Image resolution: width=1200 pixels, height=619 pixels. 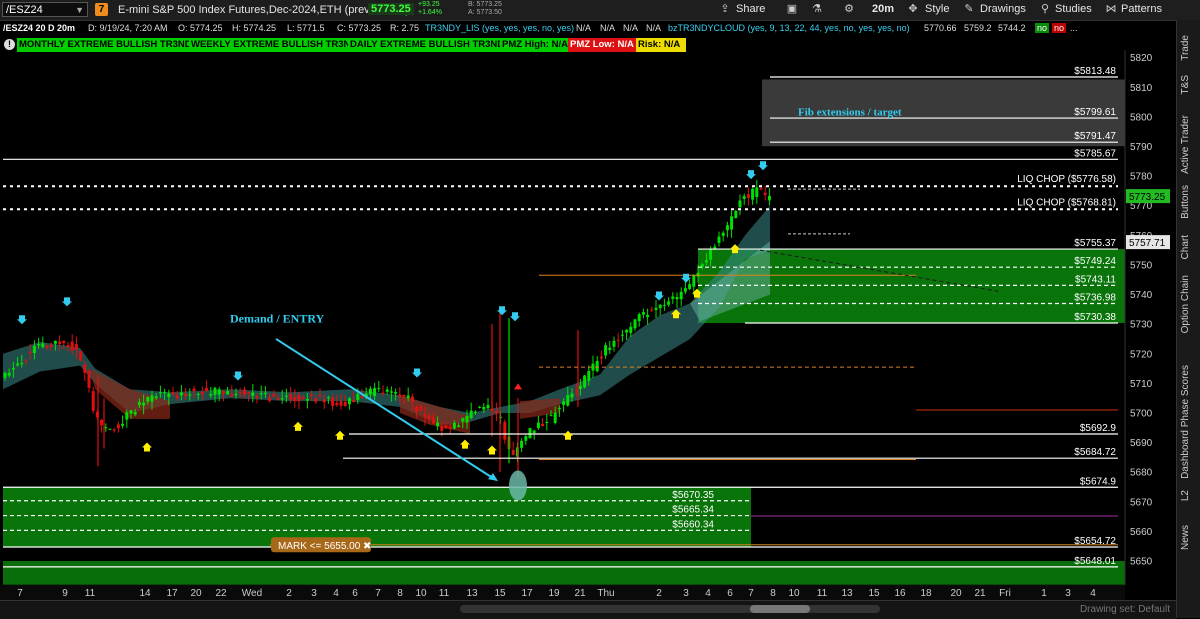 I want to click on warning-icon: !, so click(x=9, y=44).